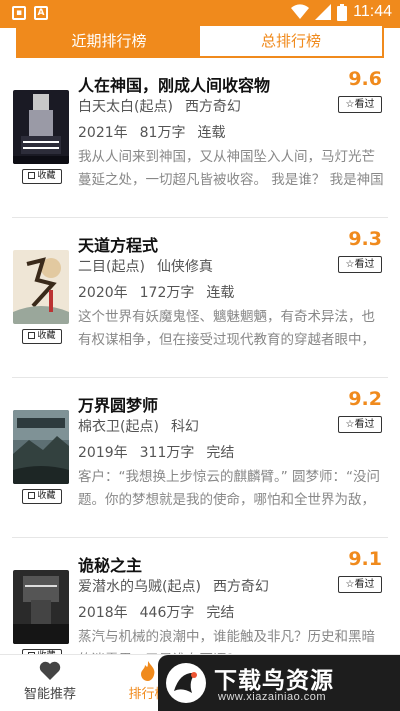 The image size is (400, 711). What do you see at coordinates (272, 697) in the screenshot?
I see `watermark-url: www.xiazainiao.com` at bounding box center [272, 697].